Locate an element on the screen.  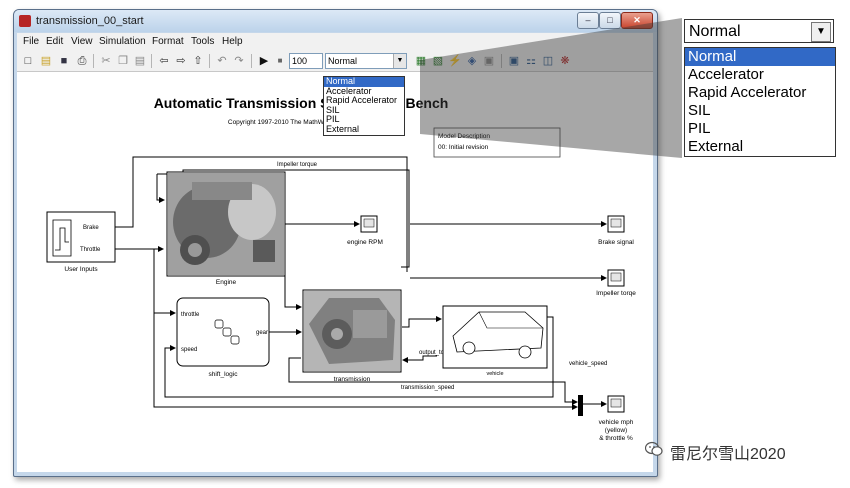
transmission-block: transmission is located at coordinates (352, 336).